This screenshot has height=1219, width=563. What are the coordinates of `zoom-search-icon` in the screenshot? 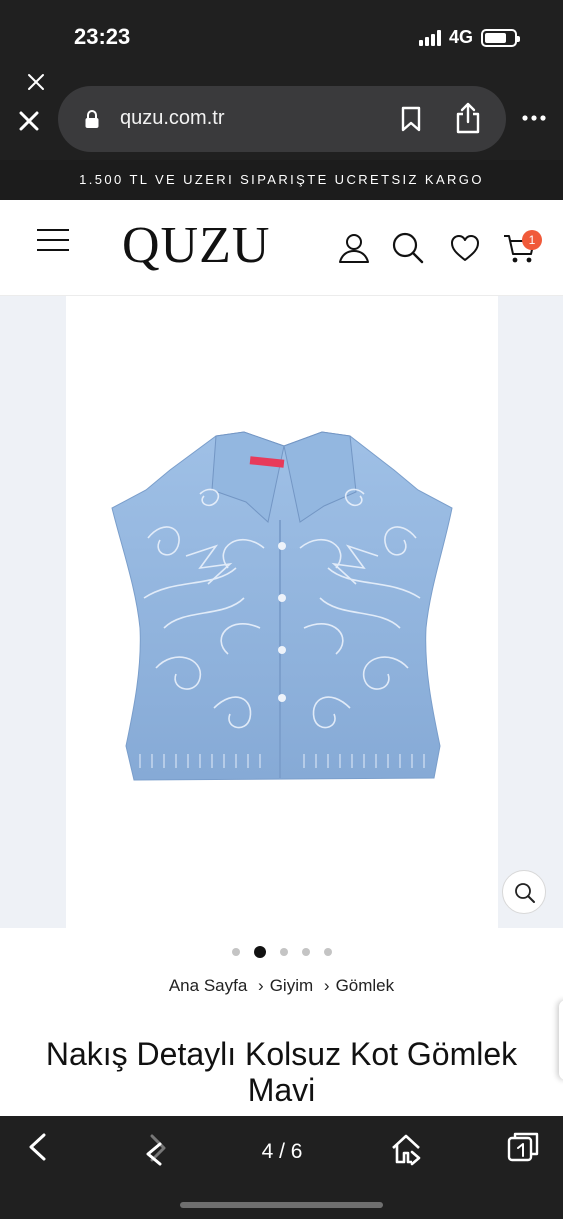 It's located at (525, 893).